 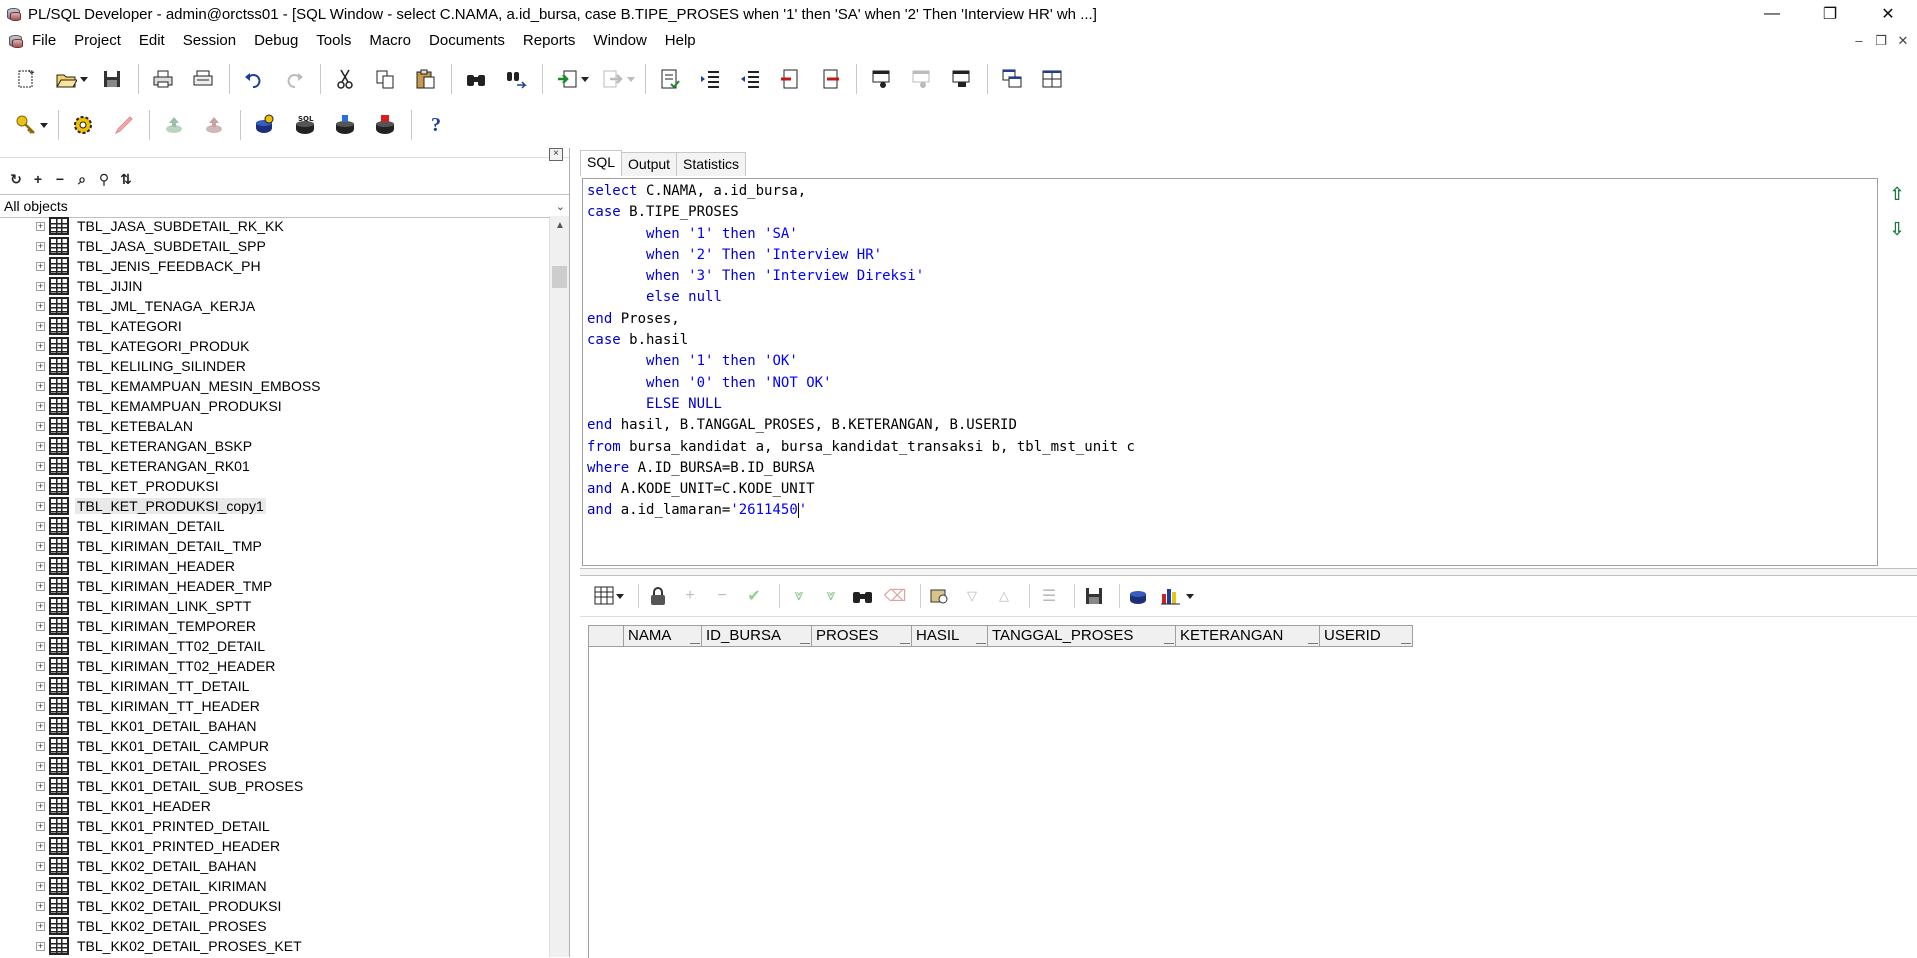 I want to click on object-browser-close-button: ×, so click(x=556, y=154).